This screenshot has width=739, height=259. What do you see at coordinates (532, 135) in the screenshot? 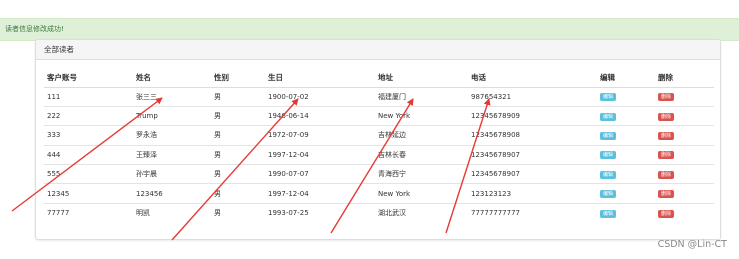
I see `cell-phone: 12345678908` at bounding box center [532, 135].